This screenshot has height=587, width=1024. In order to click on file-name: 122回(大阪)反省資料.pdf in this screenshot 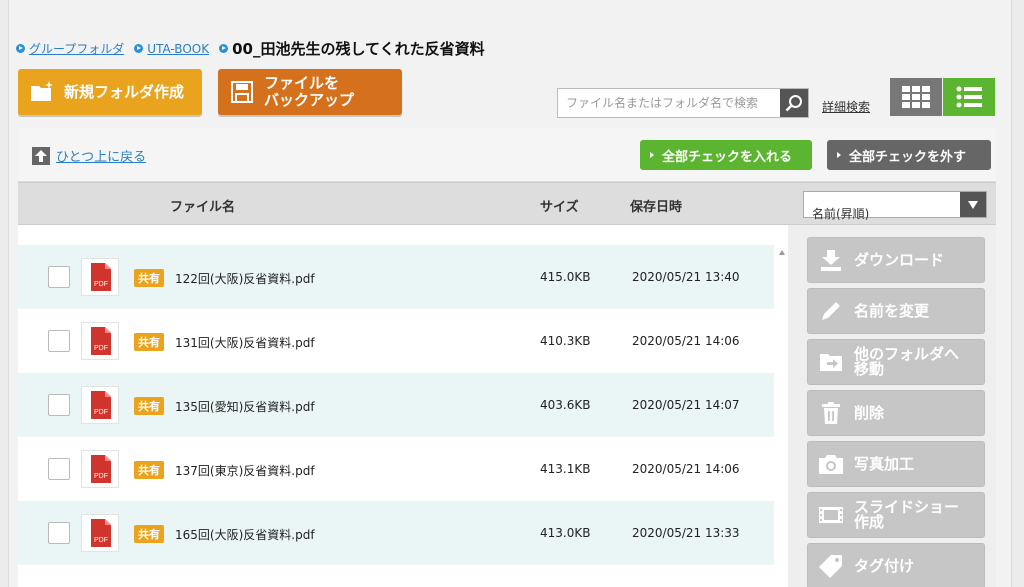, I will do `click(245, 278)`.